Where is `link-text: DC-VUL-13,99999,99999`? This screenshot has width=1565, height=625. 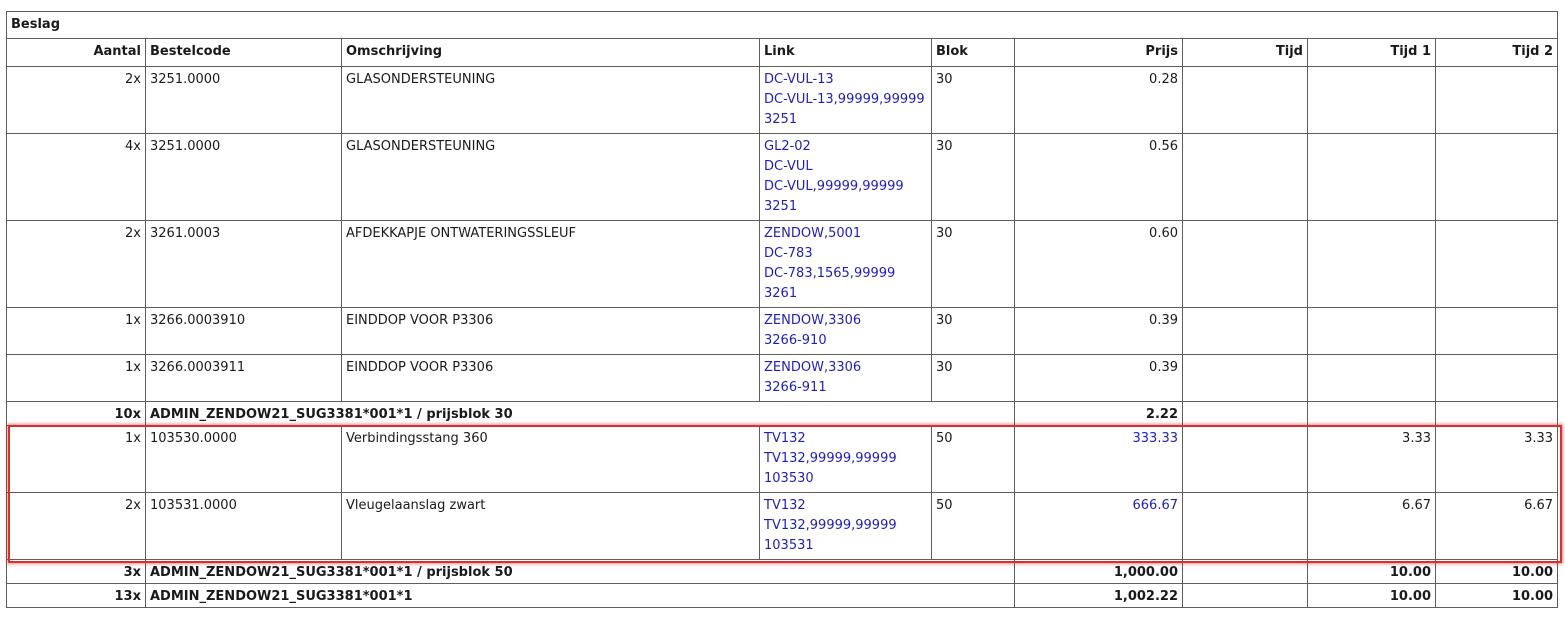
link-text: DC-VUL-13,99999,99999 is located at coordinates (845, 100).